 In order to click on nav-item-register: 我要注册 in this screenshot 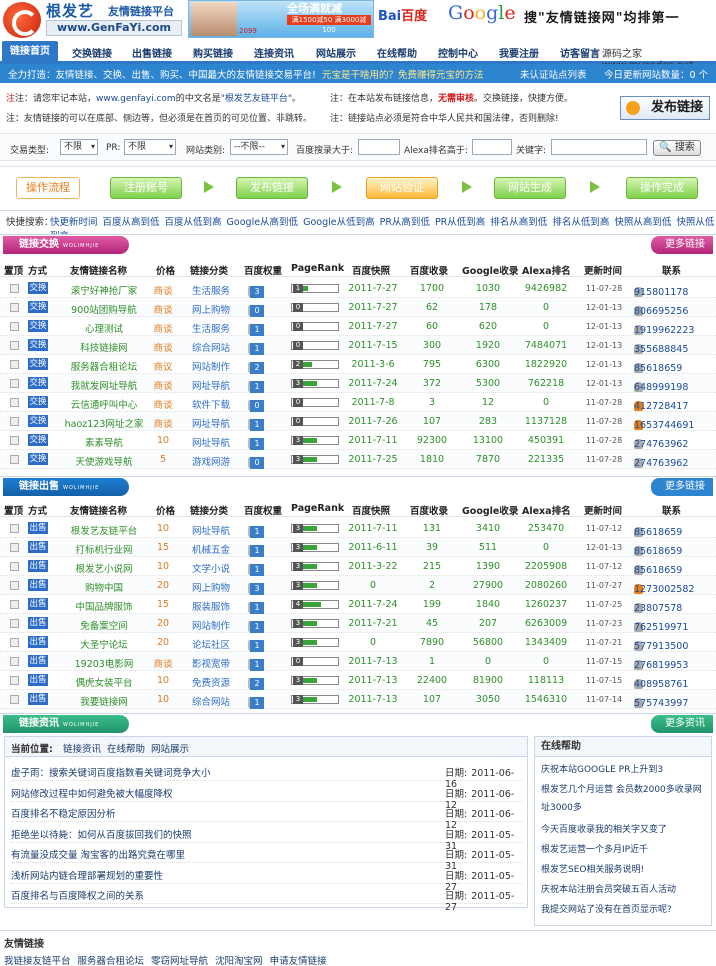, I will do `click(519, 52)`.